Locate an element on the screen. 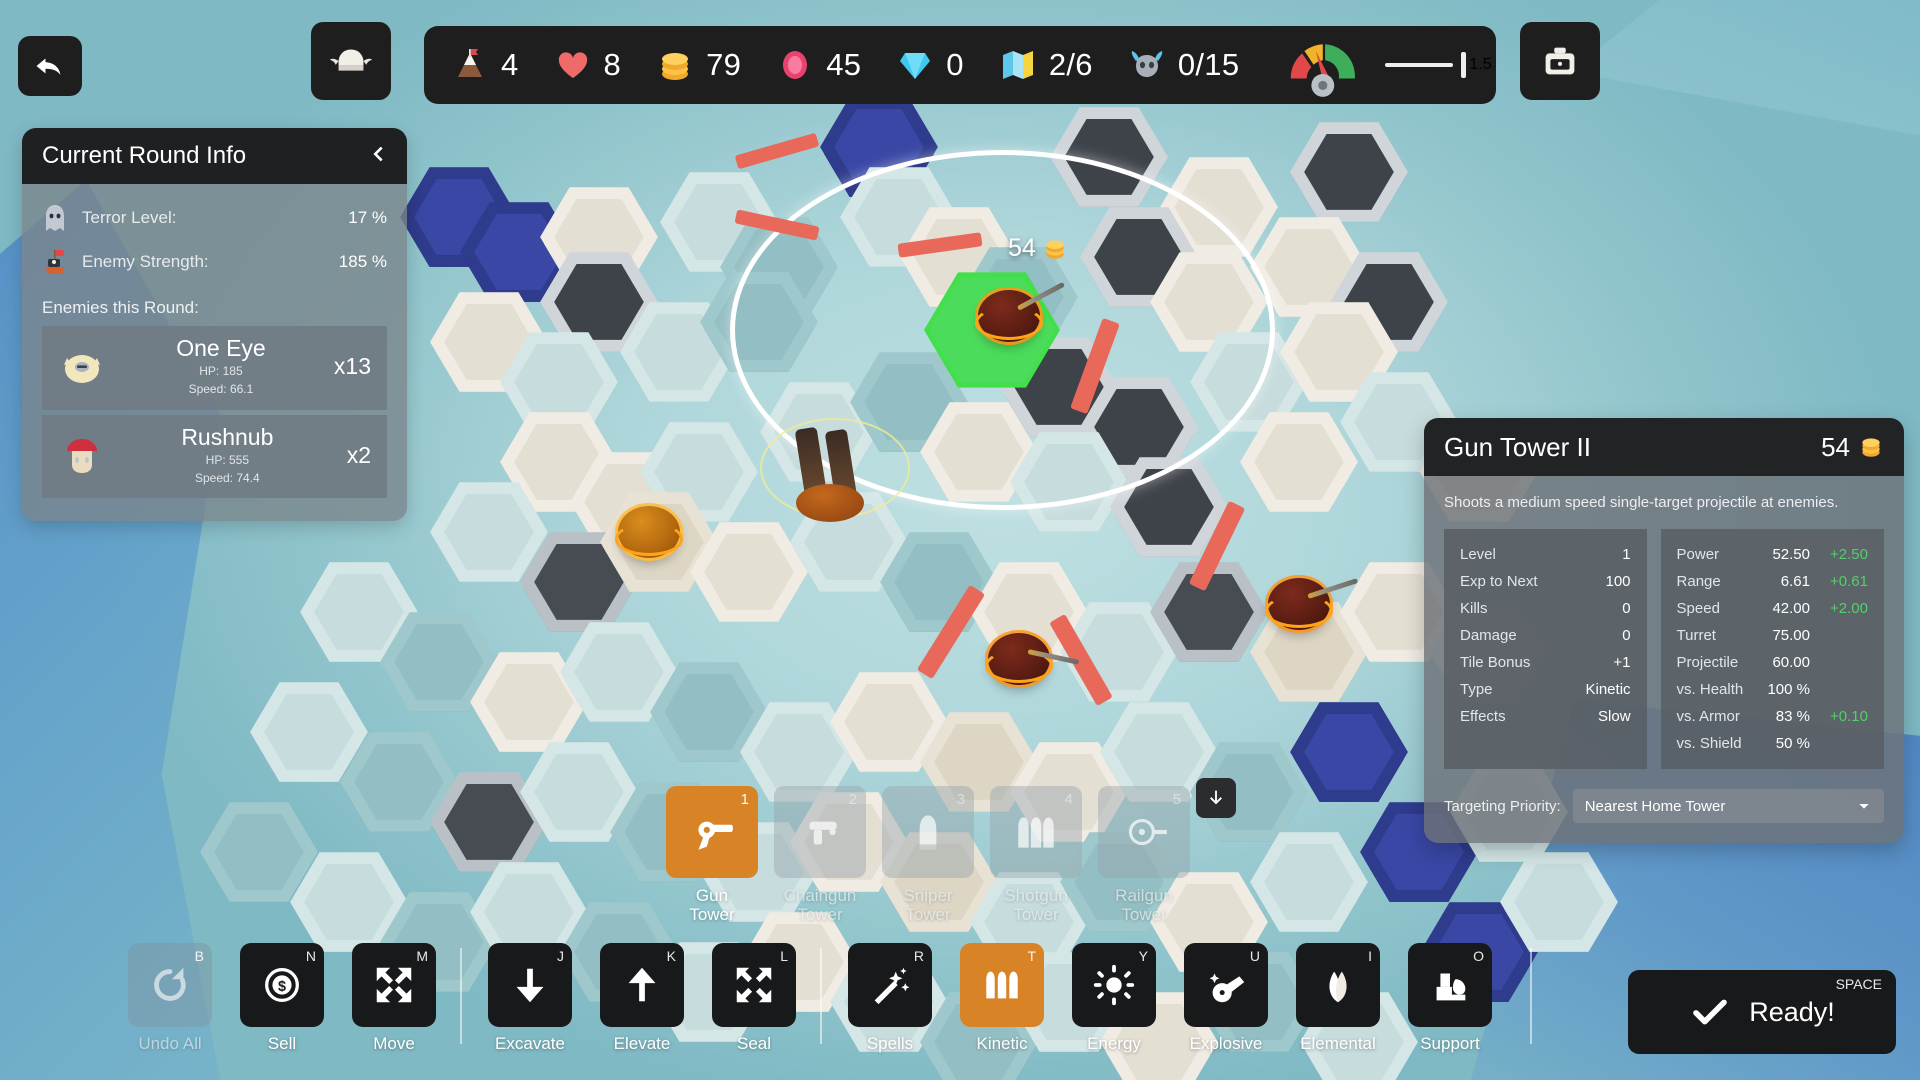 The width and height of the screenshot is (1920, 1080). speed-slider-knob is located at coordinates (1463, 65).